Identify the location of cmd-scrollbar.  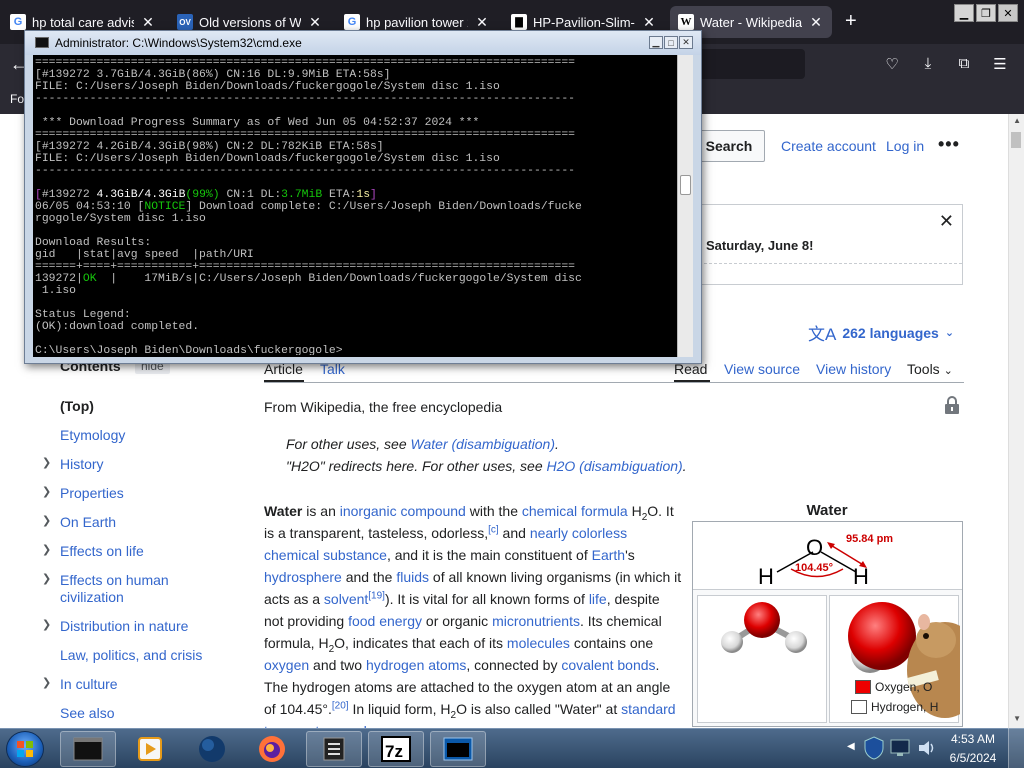
(685, 206).